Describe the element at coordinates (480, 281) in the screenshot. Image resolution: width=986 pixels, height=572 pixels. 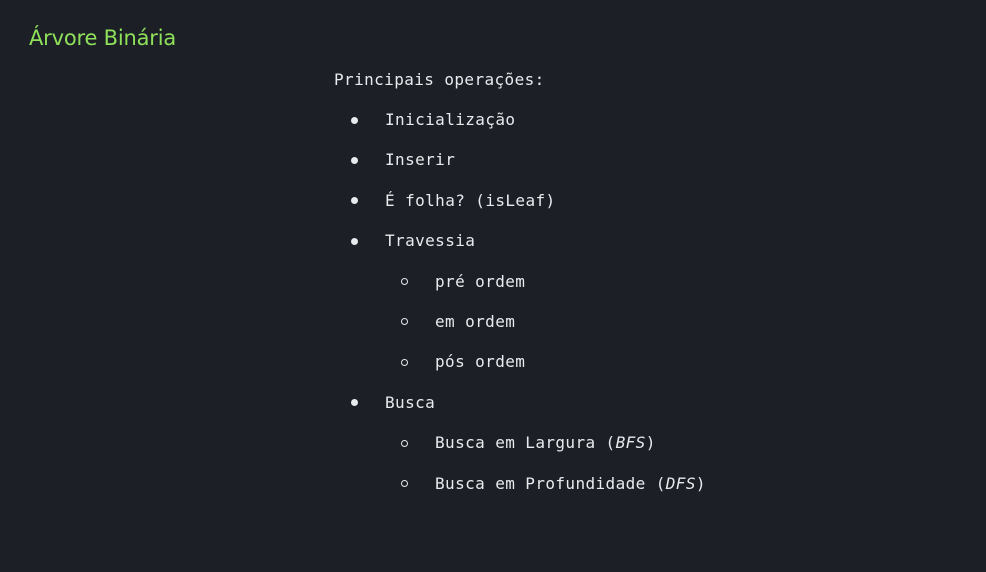
I see `sub-operation-label: pré ordem` at that location.